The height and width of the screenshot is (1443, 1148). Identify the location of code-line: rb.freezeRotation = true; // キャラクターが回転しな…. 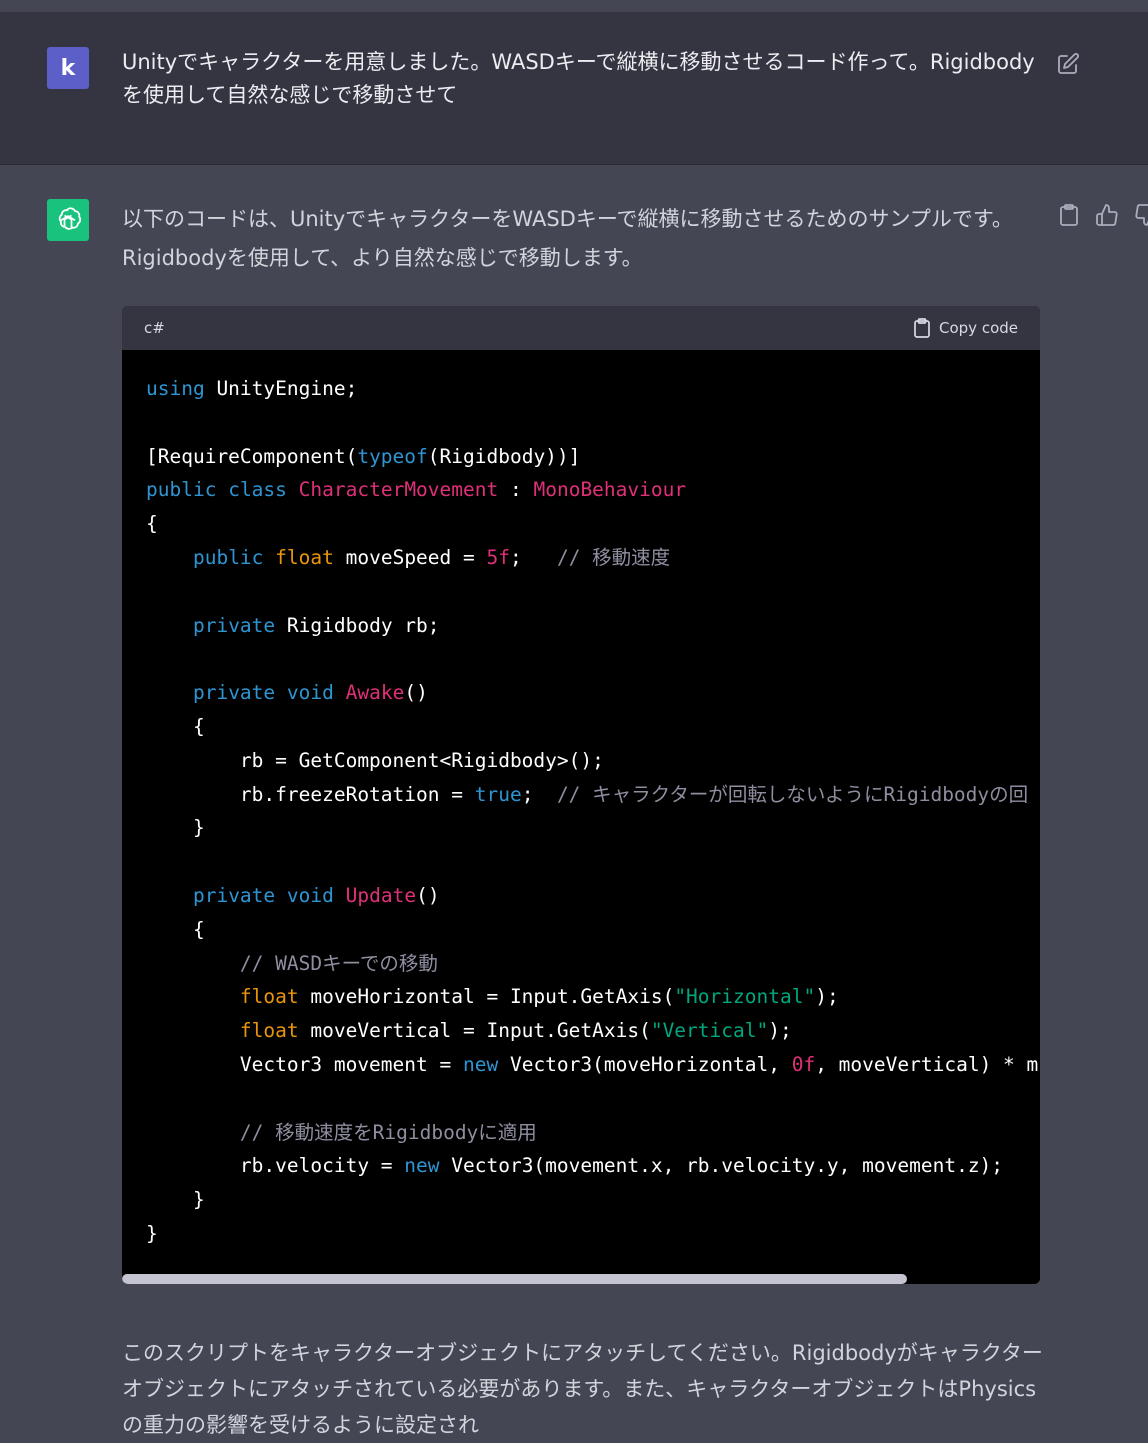
(587, 794).